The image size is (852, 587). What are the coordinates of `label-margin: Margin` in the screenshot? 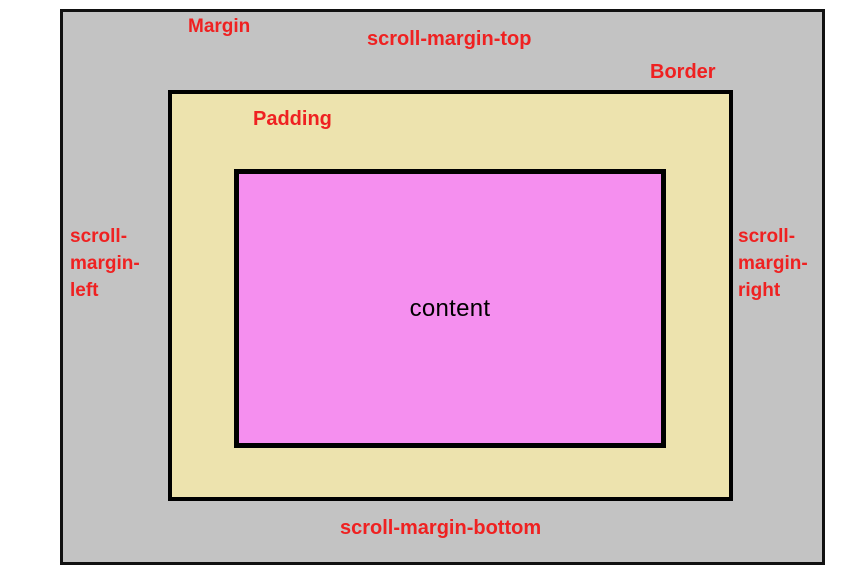 It's located at (219, 26).